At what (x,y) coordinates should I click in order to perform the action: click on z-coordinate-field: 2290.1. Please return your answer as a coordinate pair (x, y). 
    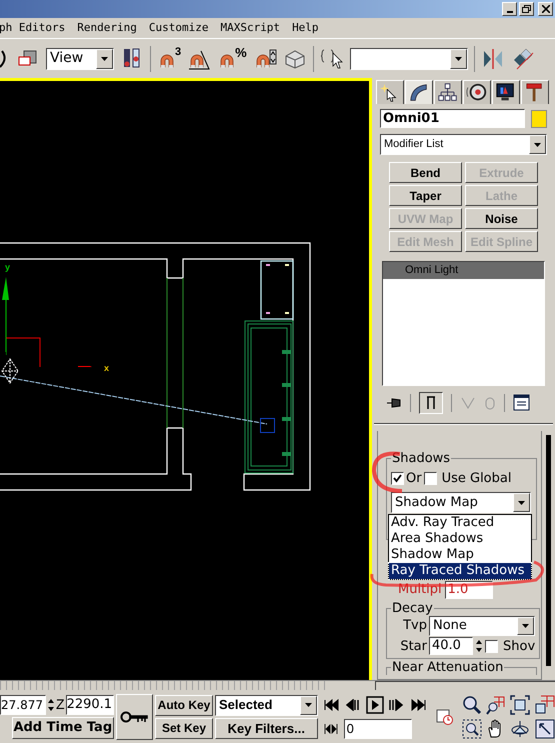
    Looking at the image, I should click on (90, 704).